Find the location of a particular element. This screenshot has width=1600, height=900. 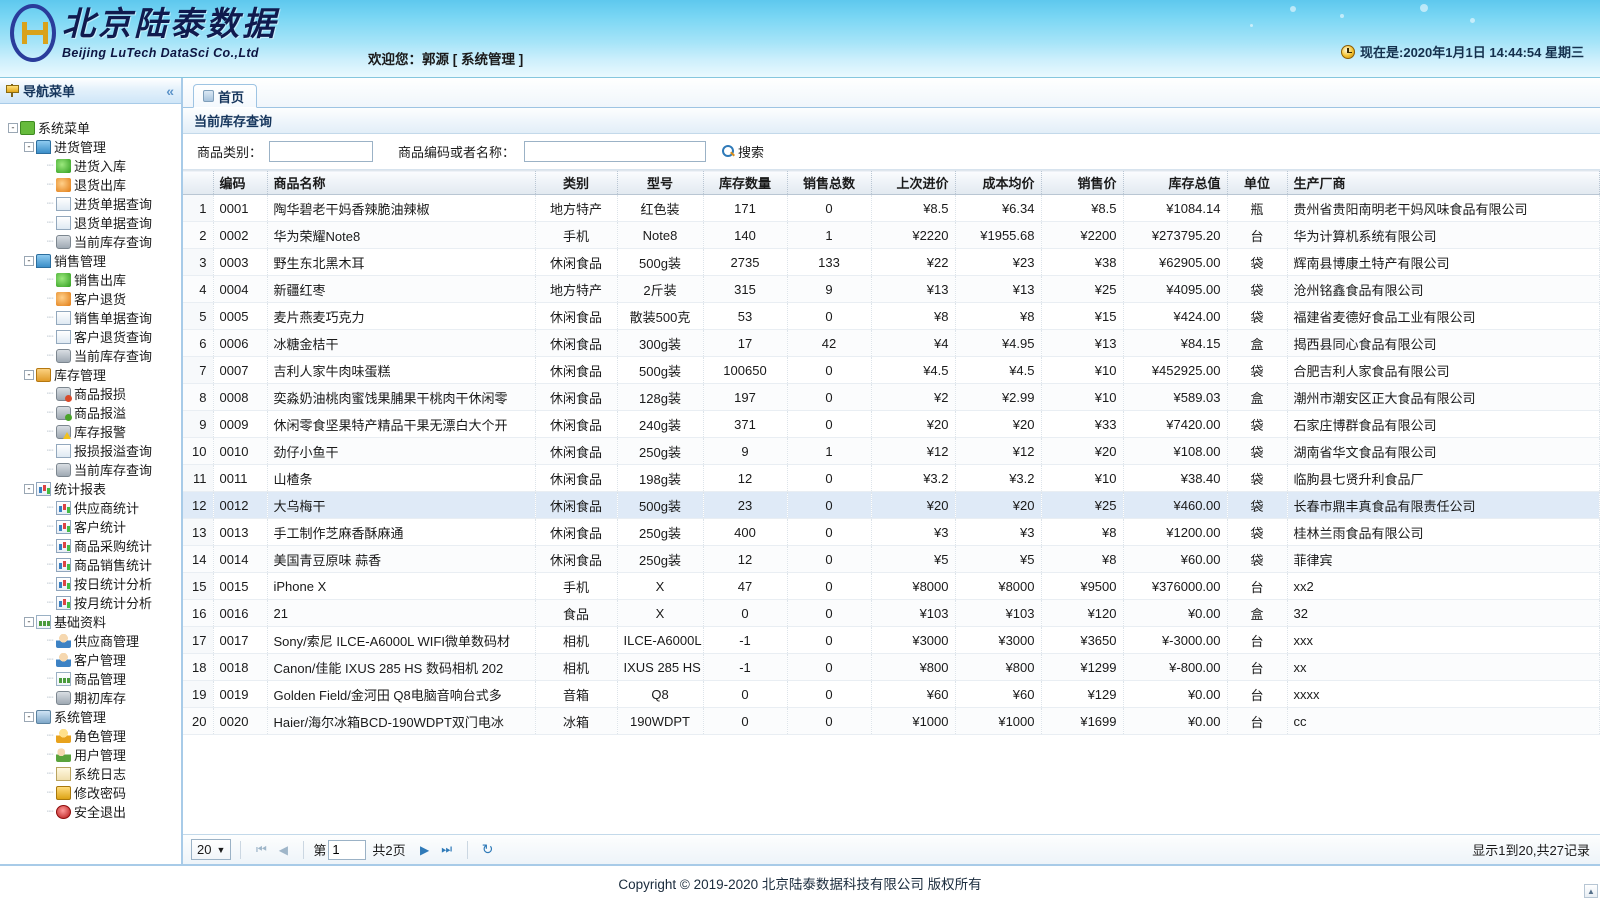

column-header-stock: 库存数量 is located at coordinates (745, 182).